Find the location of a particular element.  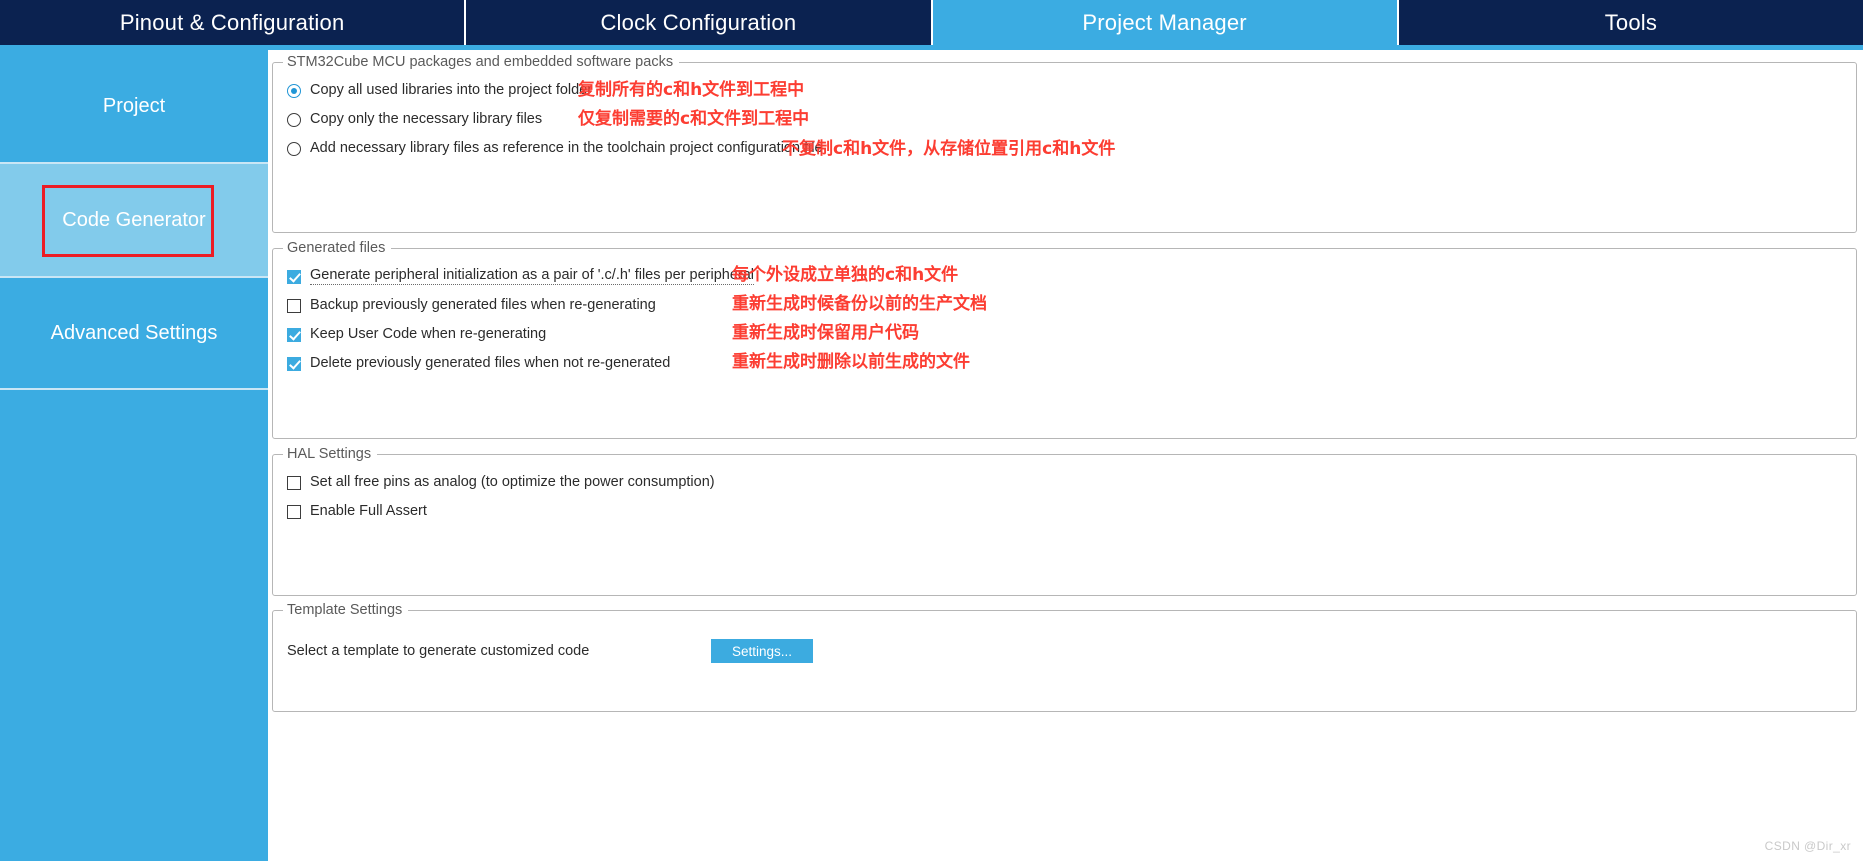

radio-label: Copy only the necessary library files is located at coordinates (426, 119).